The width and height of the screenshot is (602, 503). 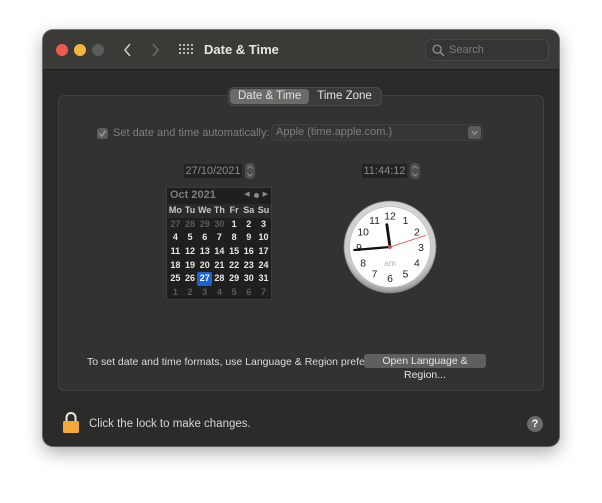 I want to click on calendar-nav: ◀ ▶, so click(x=256, y=195).